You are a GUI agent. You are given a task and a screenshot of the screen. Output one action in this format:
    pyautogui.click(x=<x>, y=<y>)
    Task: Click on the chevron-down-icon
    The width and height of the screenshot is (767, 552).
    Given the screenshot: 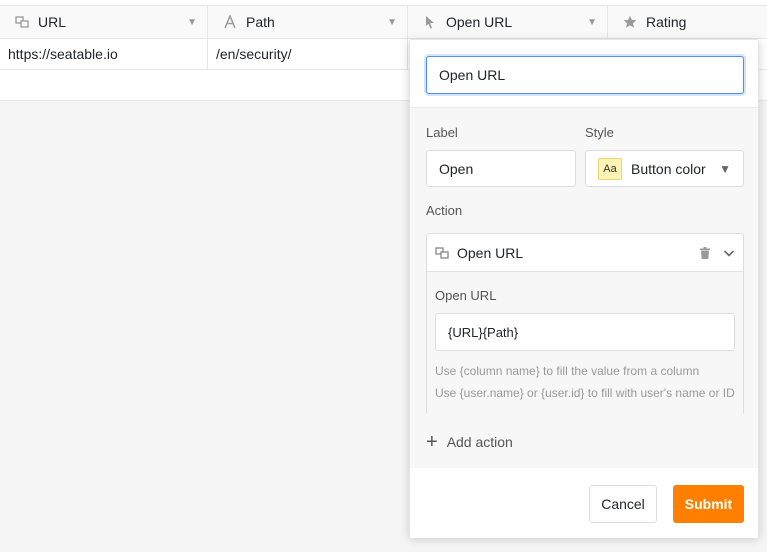 What is the action you would take?
    pyautogui.click(x=729, y=253)
    